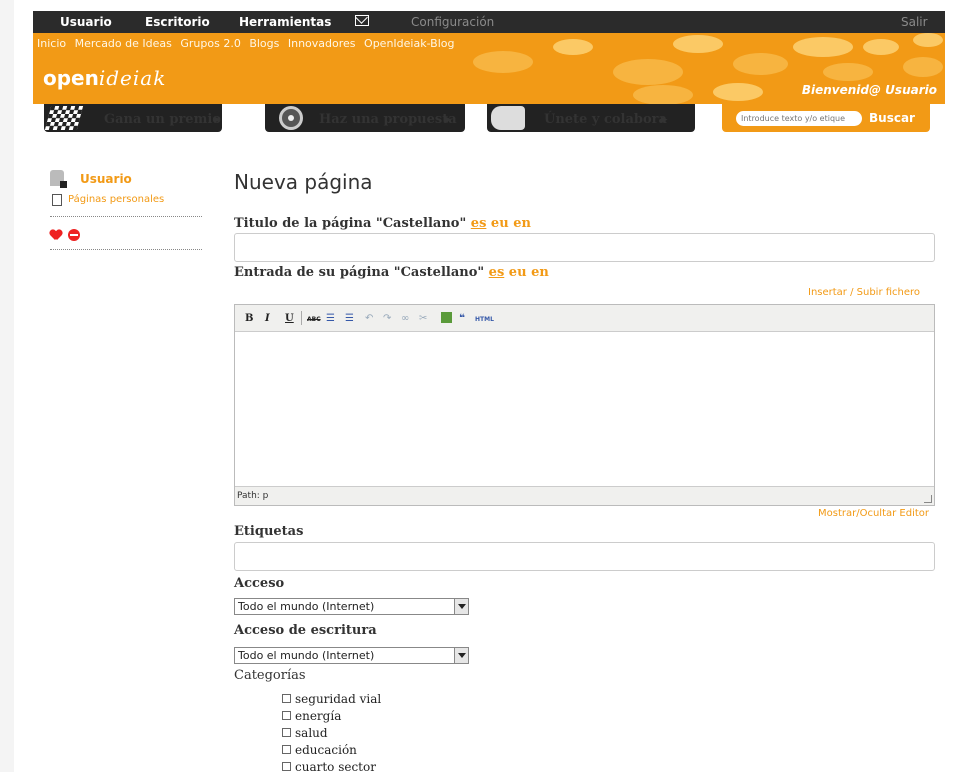 The height and width of the screenshot is (772, 955). What do you see at coordinates (210, 43) in the screenshot?
I see `subnav-grupos: Grupos 2.0` at bounding box center [210, 43].